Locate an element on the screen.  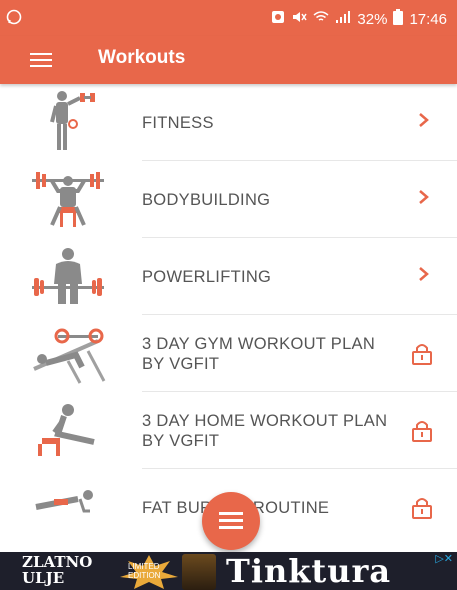
dumbbell-man-icon is located at coordinates (68, 122).